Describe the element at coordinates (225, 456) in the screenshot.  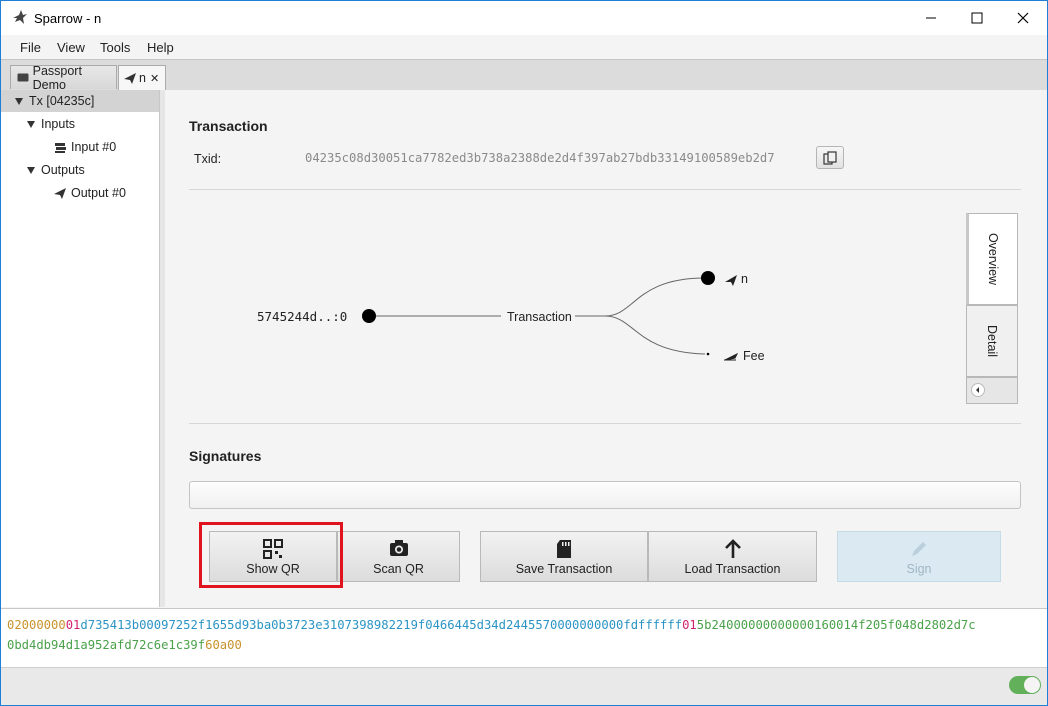
I see `signatures-heading: Signatures` at that location.